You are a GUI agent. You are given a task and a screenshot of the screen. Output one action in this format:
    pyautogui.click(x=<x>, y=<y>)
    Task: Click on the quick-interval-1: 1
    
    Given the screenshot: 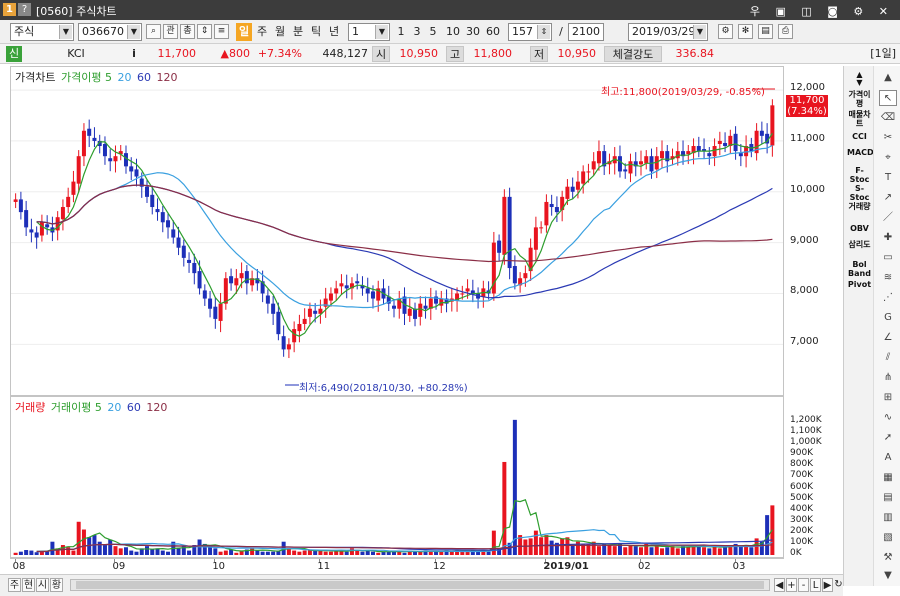 What is the action you would take?
    pyautogui.click(x=401, y=32)
    